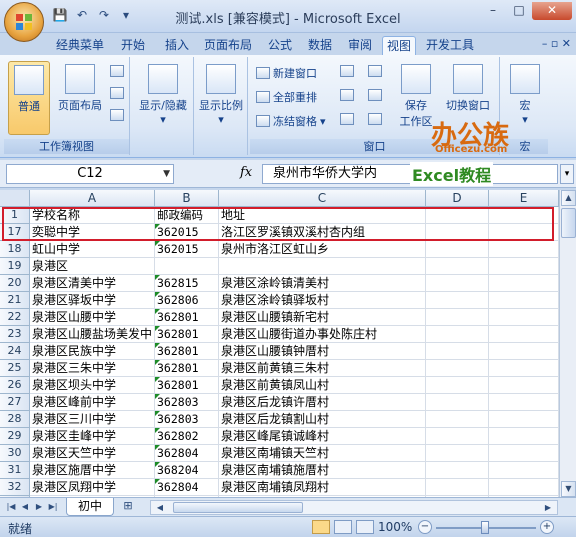 The image size is (576, 537). Describe the element at coordinates (90, 507) in the screenshot. I see `sheet-tab-junior: 初中` at that location.